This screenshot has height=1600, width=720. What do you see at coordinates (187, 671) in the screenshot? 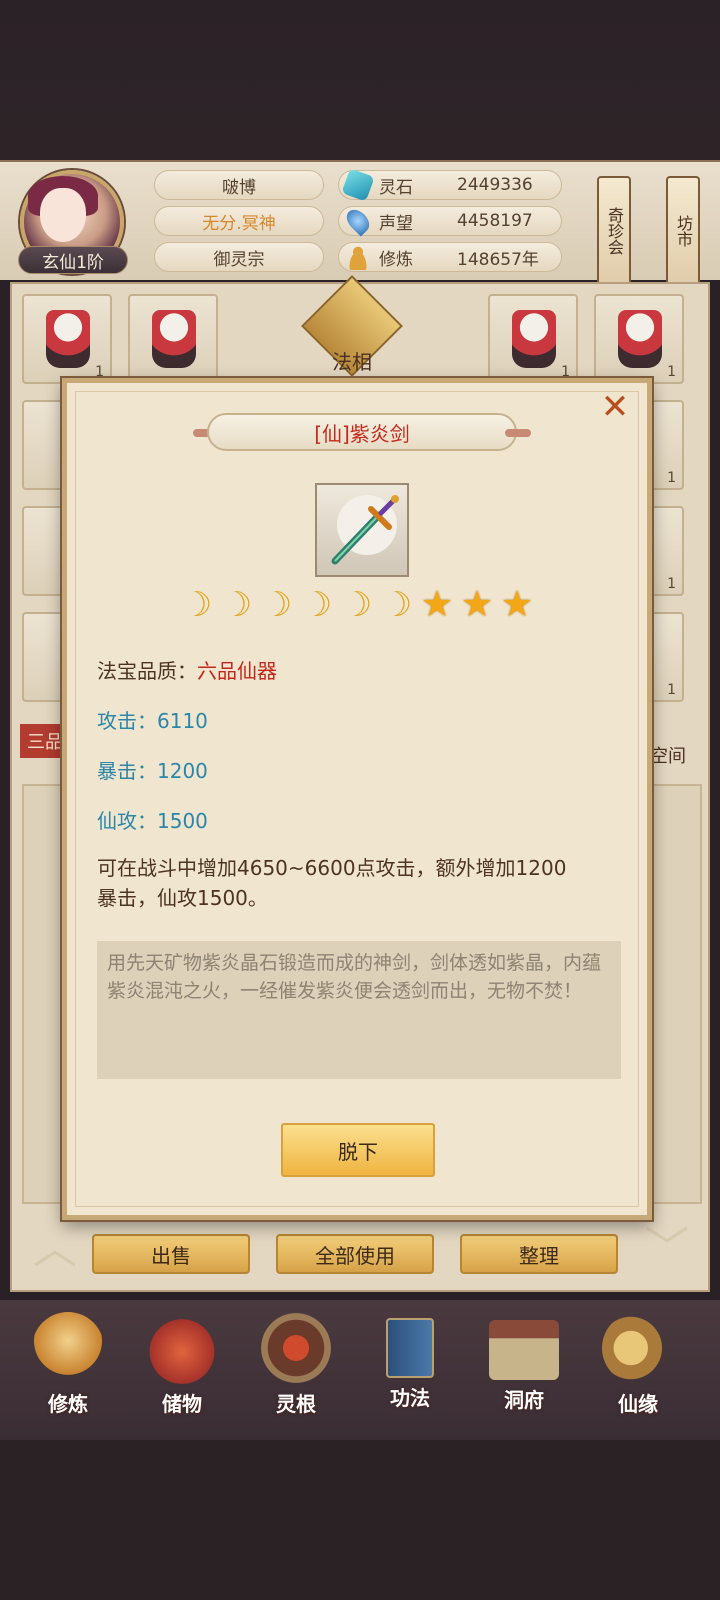
I see `quality-row: 法宝品质：六品仙器` at bounding box center [187, 671].